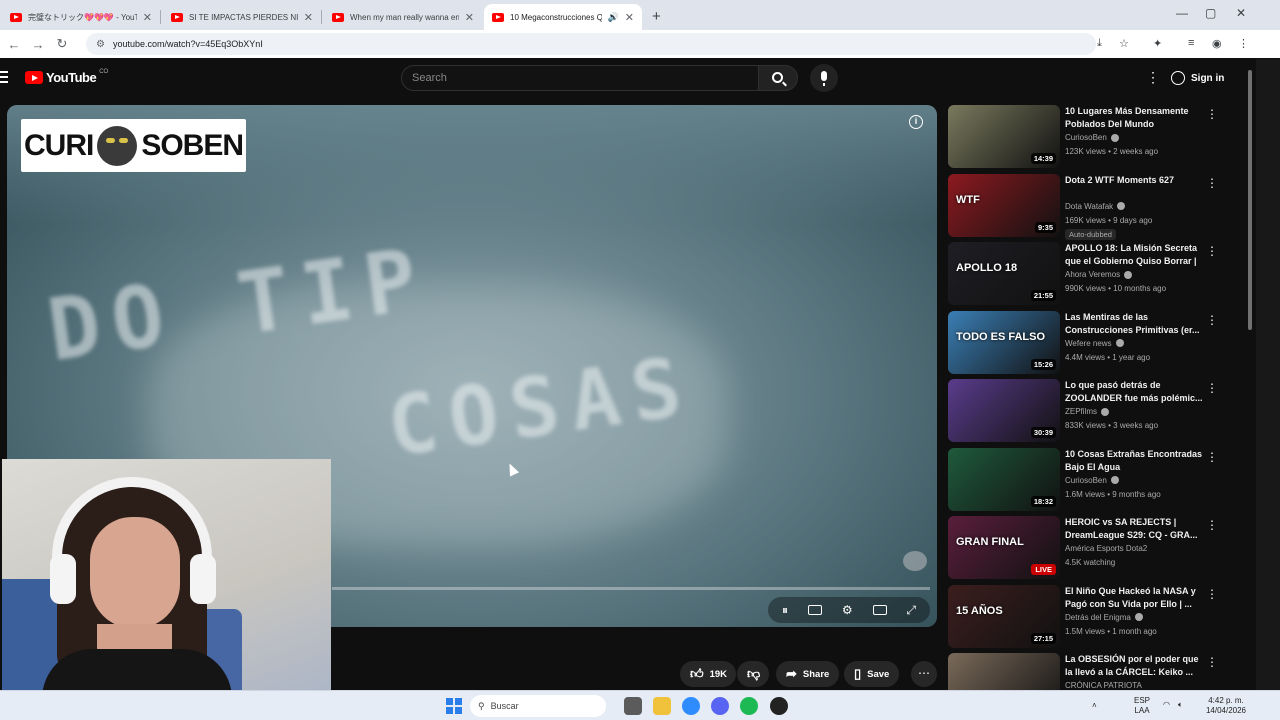 This screenshot has width=1280, height=720. I want to click on video-thumbnail: TODO ES FALSO 15:26, so click(1004, 342).